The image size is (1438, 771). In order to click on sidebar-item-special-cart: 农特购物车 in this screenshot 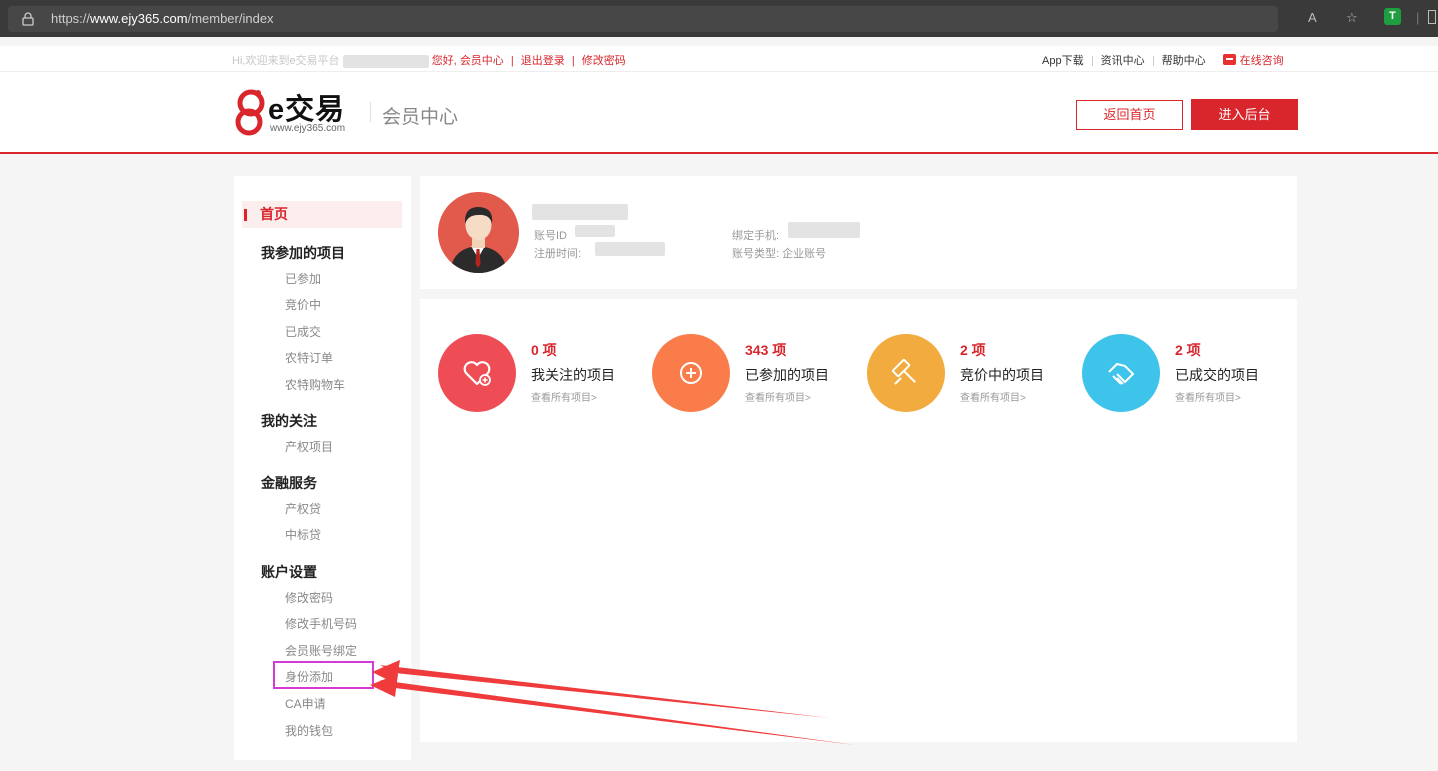, I will do `click(315, 384)`.